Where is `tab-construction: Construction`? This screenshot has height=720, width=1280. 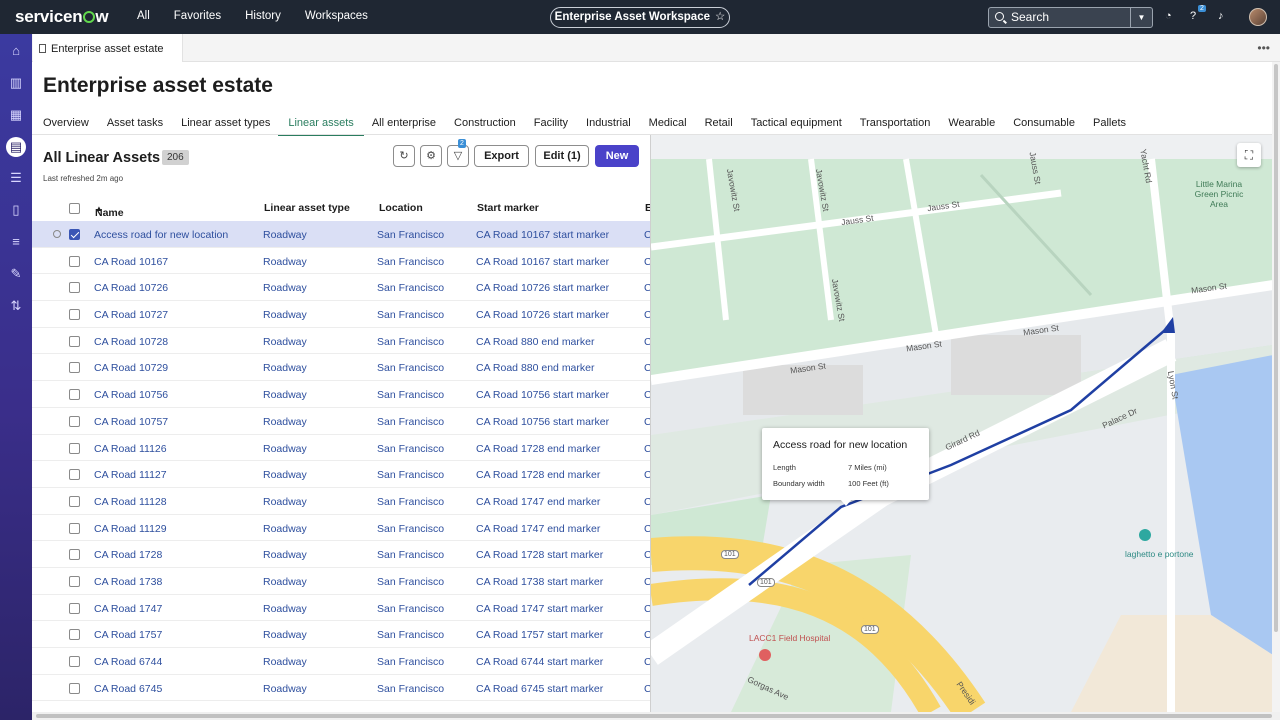 tab-construction: Construction is located at coordinates (485, 125).